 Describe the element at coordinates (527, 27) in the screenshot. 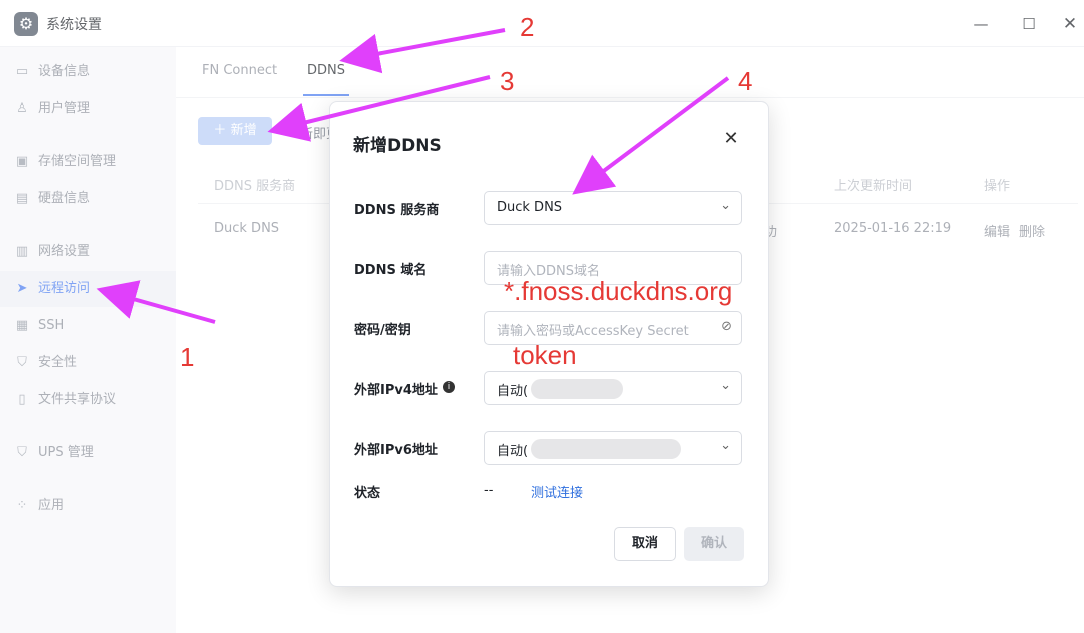

I see `annotation-number-2: 2` at that location.